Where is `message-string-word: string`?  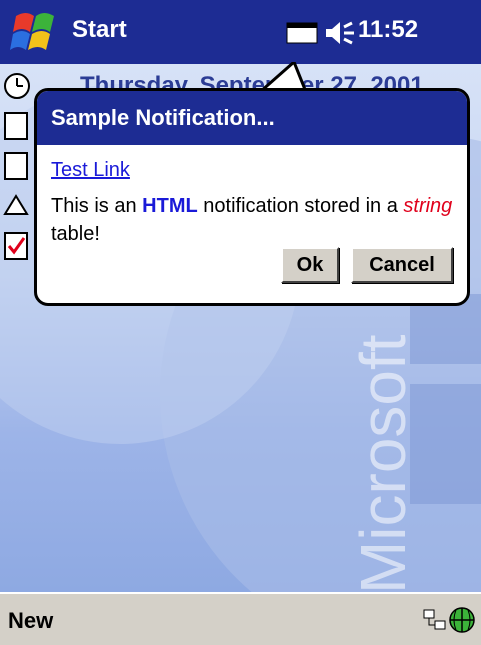 message-string-word: string is located at coordinates (428, 206).